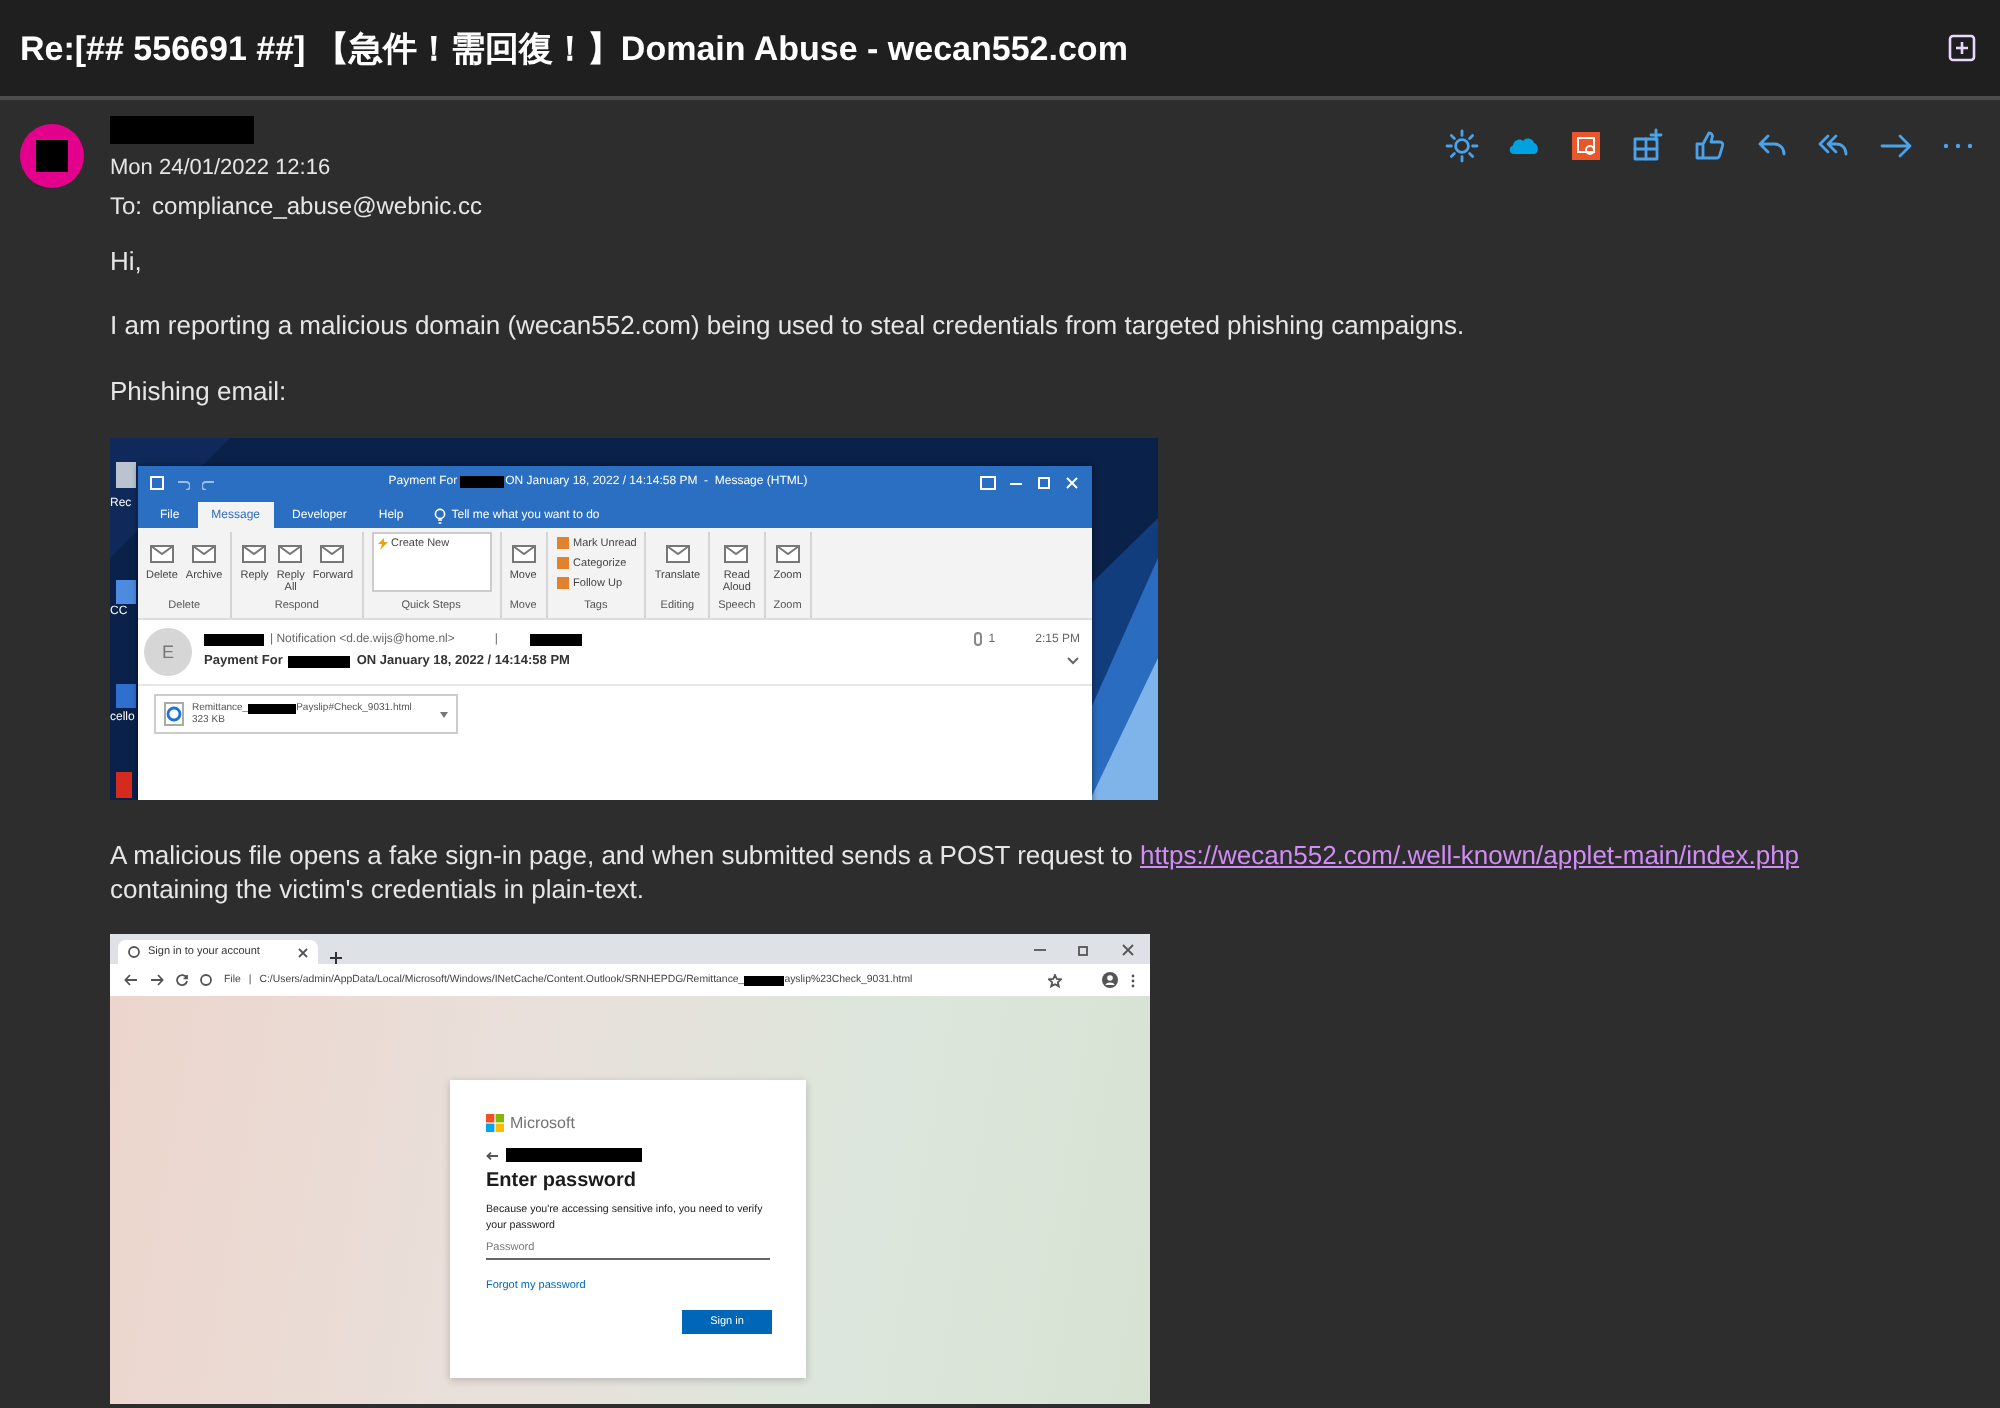  Describe the element at coordinates (988, 482) in the screenshot. I see `ribbon-display-icon` at that location.